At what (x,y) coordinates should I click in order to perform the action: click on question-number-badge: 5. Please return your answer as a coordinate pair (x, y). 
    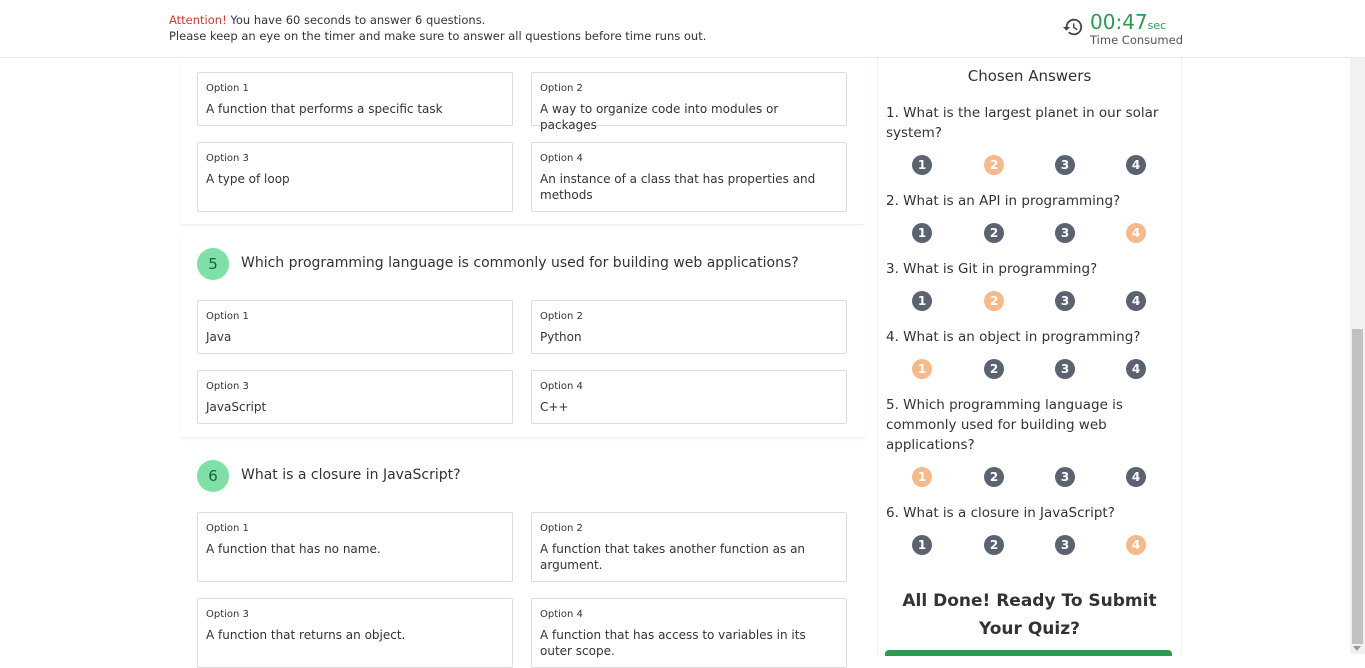
    Looking at the image, I should click on (213, 264).